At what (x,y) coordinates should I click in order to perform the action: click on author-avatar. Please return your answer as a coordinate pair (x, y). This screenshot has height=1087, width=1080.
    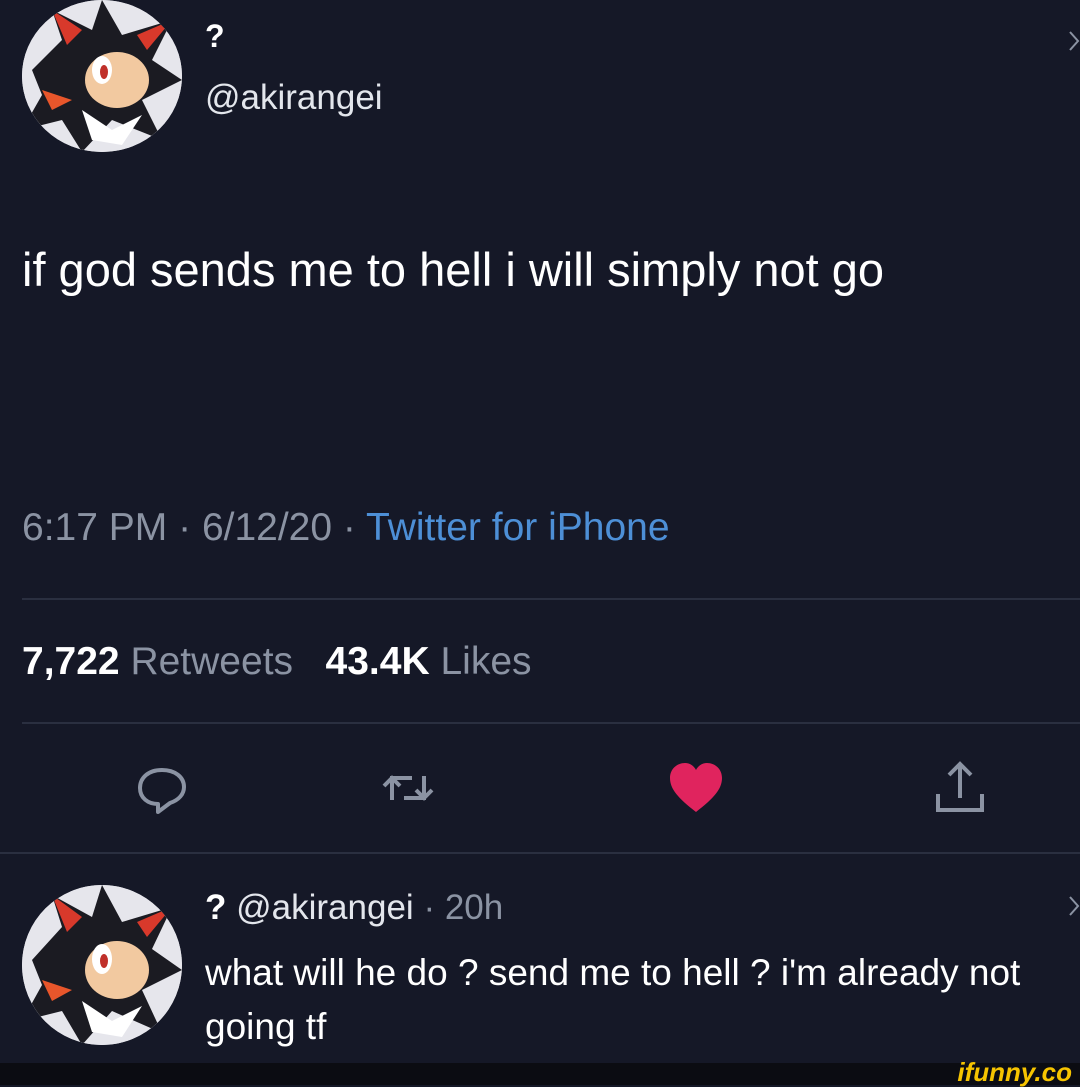
    Looking at the image, I should click on (102, 76).